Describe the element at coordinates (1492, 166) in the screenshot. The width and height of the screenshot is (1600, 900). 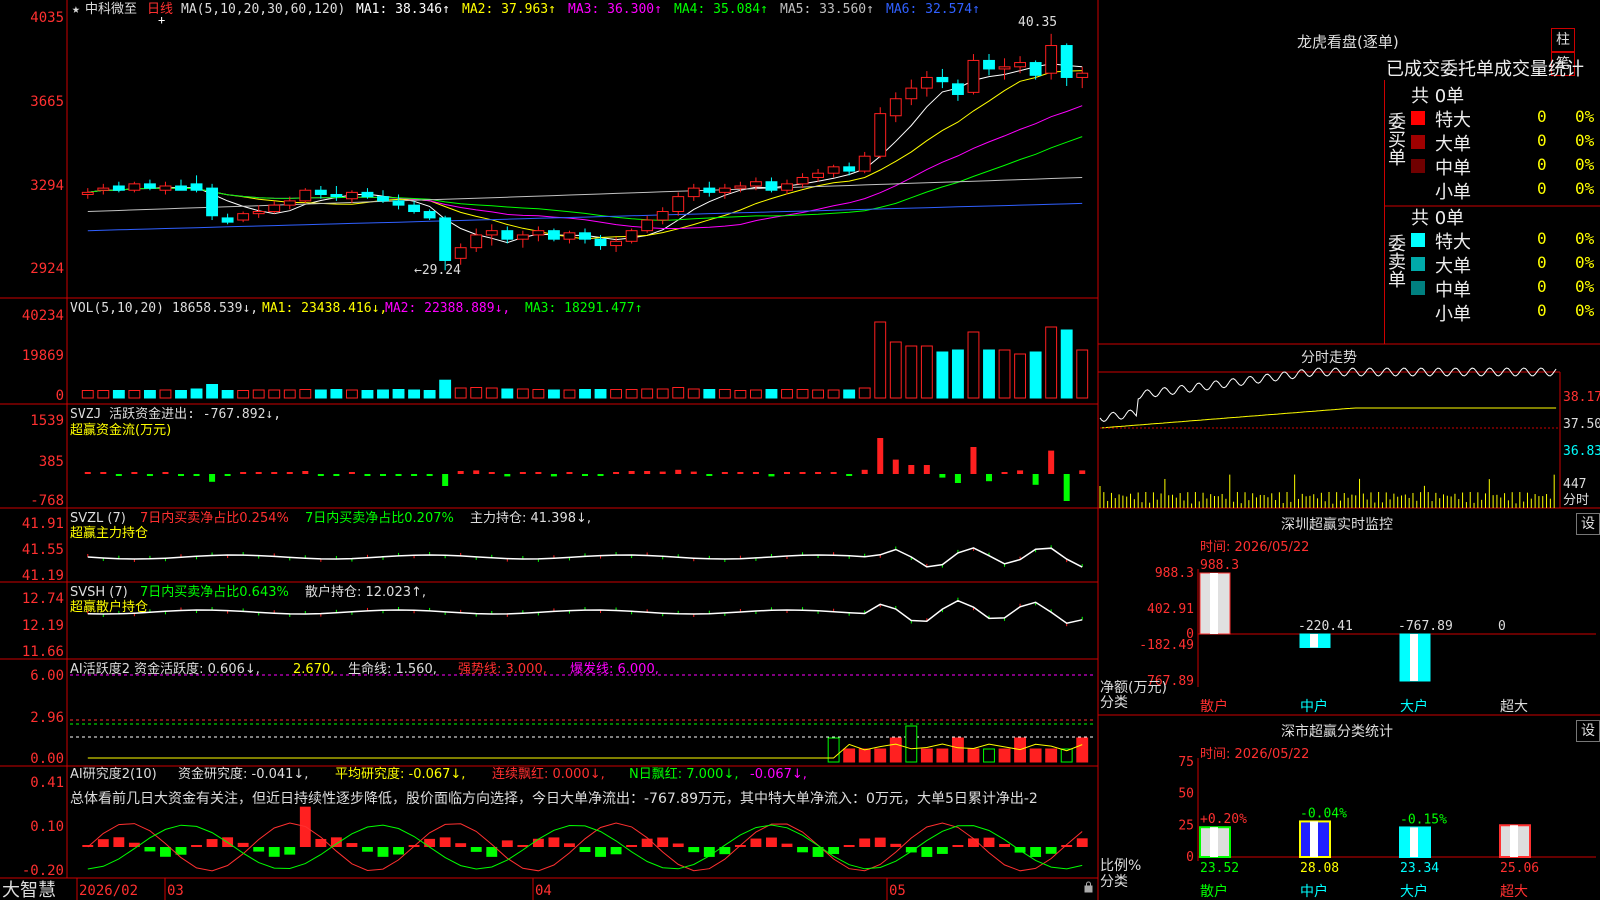
I see `buy-row-m: 中单 0 0%` at that location.